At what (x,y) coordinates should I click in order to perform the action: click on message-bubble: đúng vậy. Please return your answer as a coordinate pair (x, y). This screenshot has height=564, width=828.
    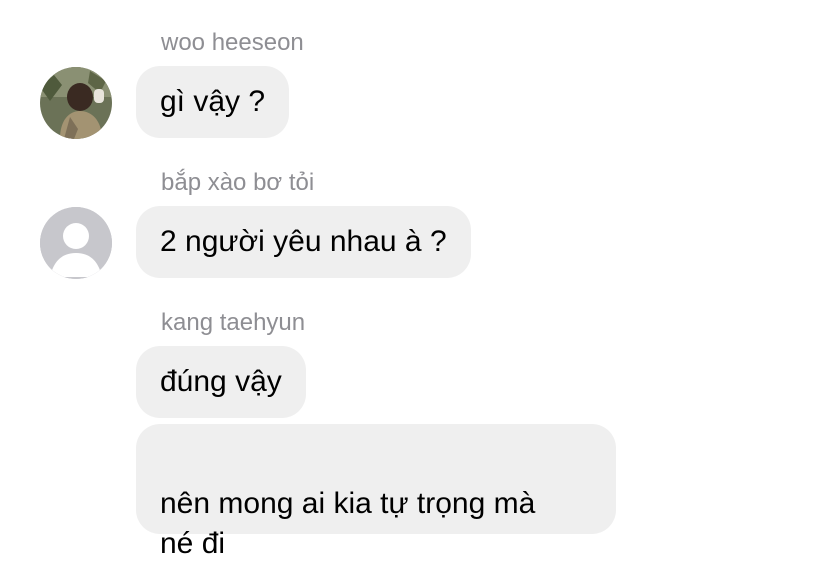
    Looking at the image, I should click on (221, 382).